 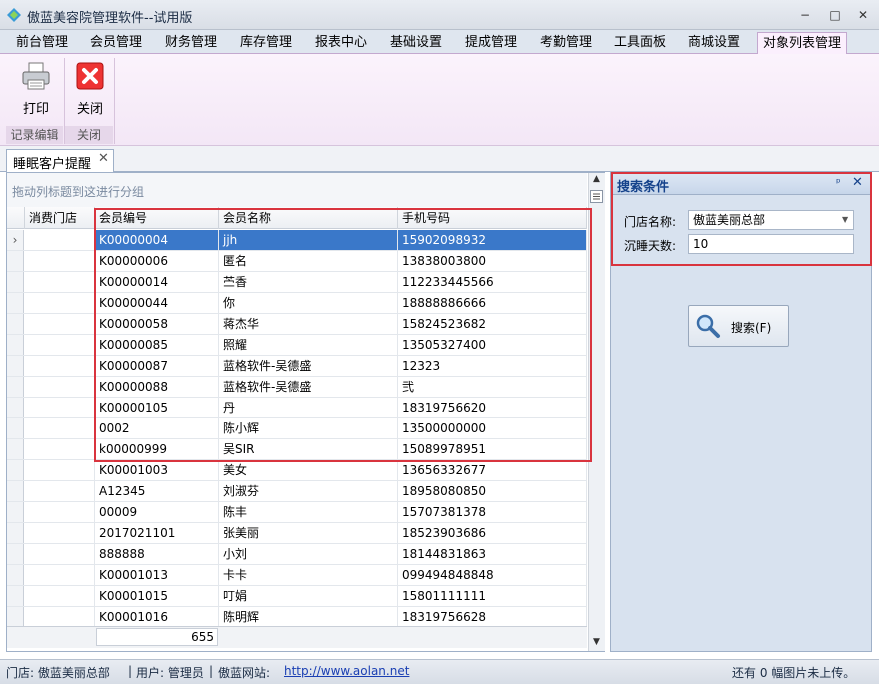 What do you see at coordinates (60, 218) in the screenshot?
I see `column-header-store: 消费门店` at bounding box center [60, 218].